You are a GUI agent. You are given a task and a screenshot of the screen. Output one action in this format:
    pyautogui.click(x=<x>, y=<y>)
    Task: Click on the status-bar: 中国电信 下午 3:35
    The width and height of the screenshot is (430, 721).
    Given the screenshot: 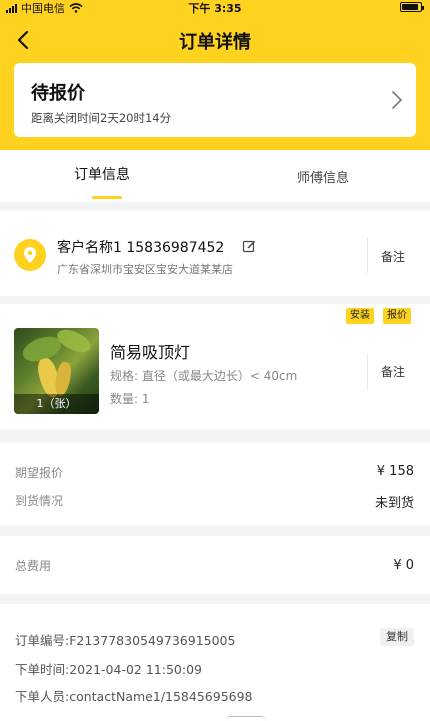 What is the action you would take?
    pyautogui.click(x=215, y=7)
    